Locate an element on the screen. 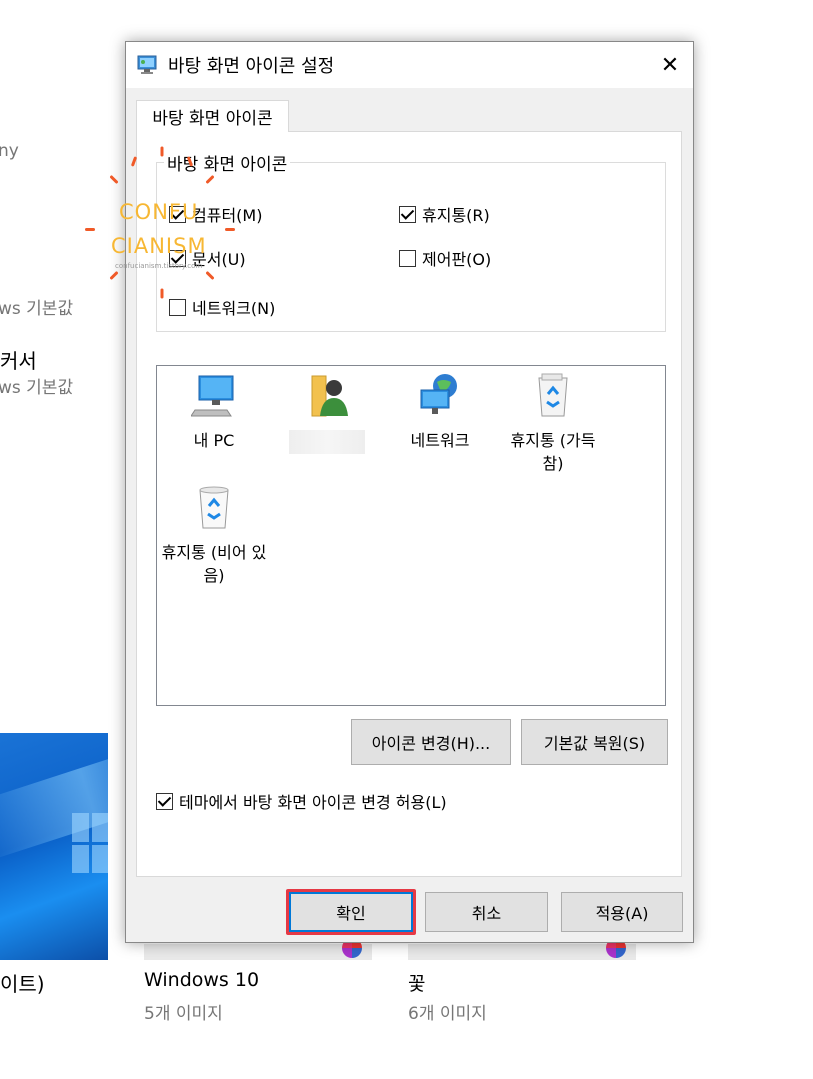  icon-item-user-files is located at coordinates (327, 413).